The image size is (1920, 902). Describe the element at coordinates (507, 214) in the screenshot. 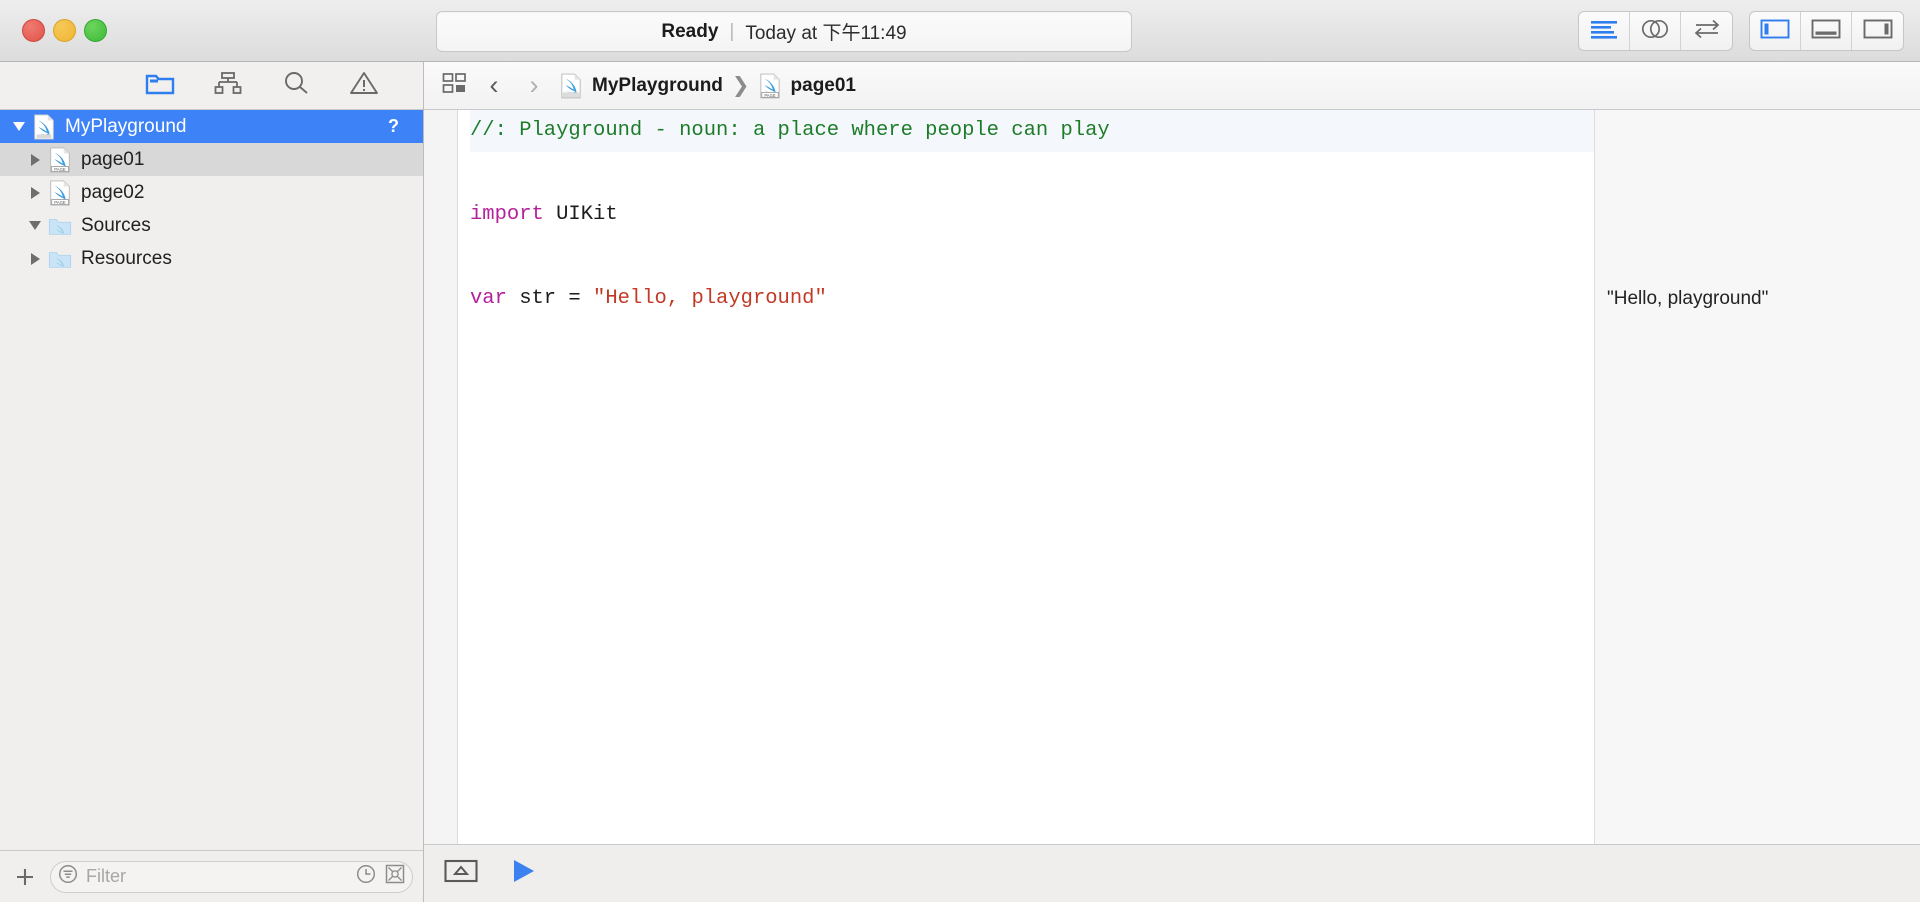

I see `code-token-kw: import` at that location.